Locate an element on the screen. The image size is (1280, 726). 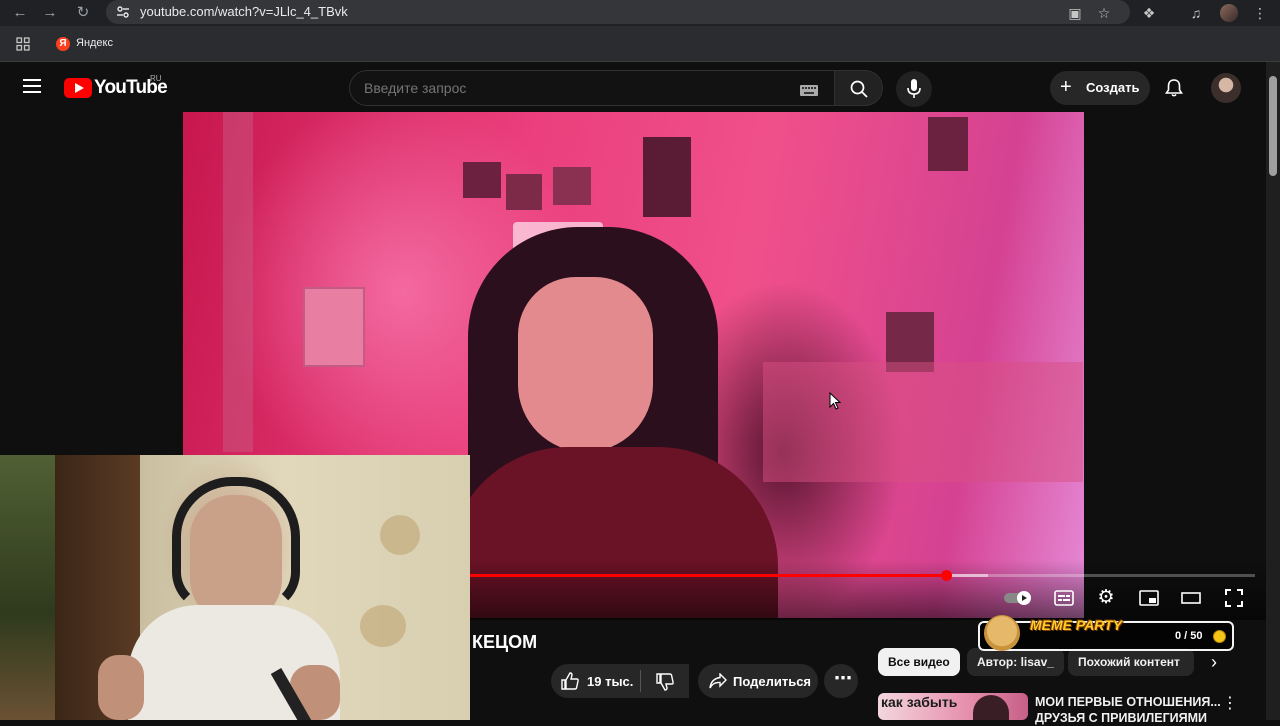
share-button: Поделиться is located at coordinates (758, 681).